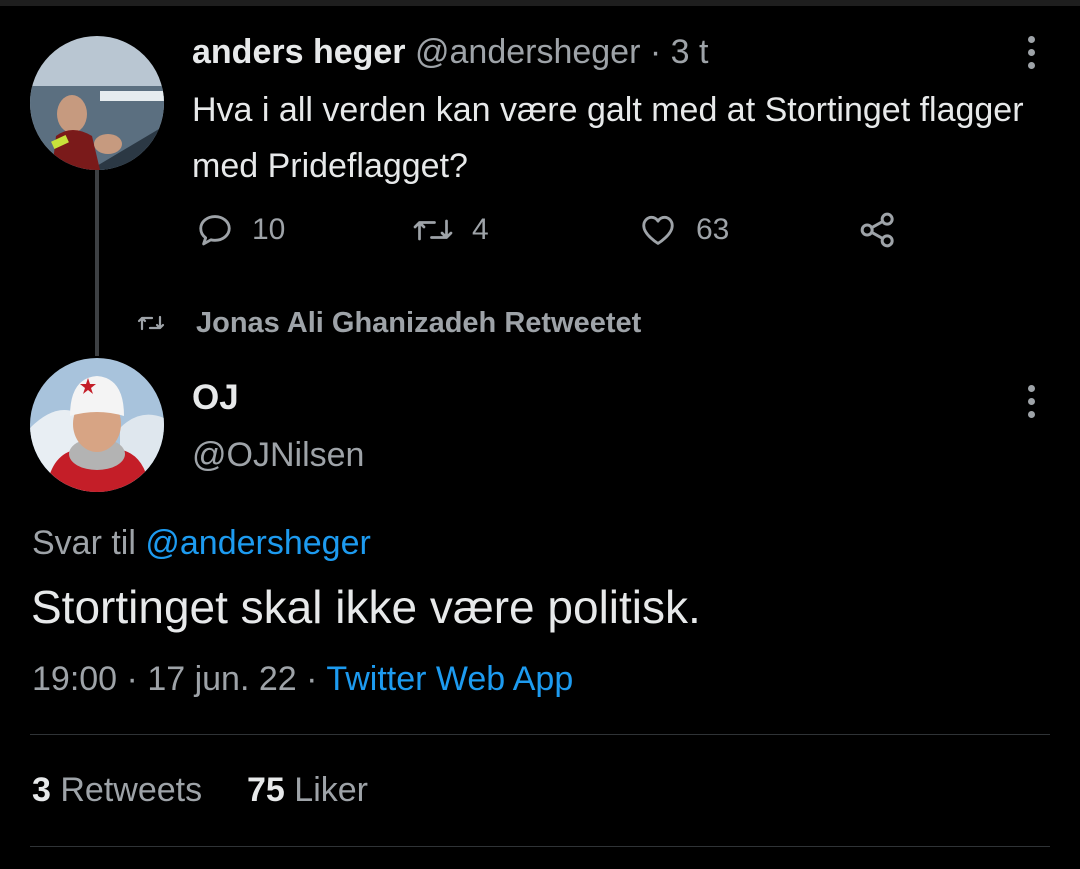  I want to click on retweet-button: 4, so click(450, 230).